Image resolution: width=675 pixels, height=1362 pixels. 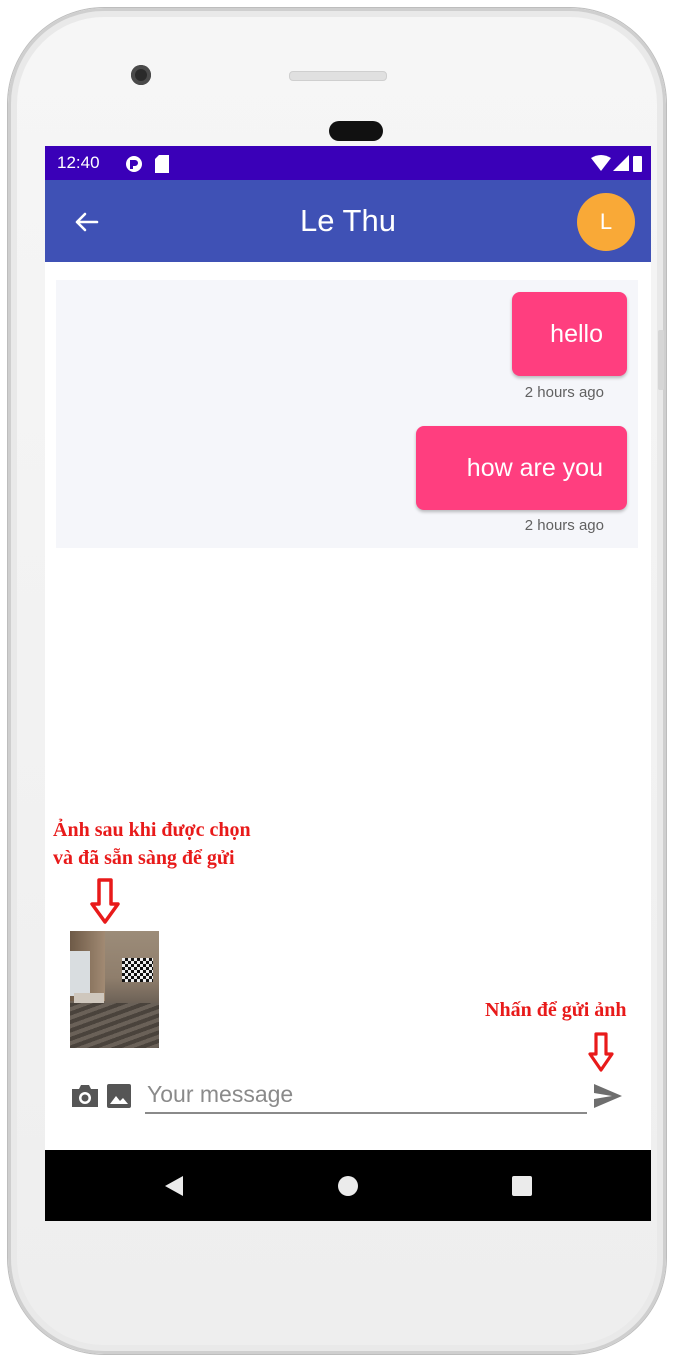 I want to click on front-camera, so click(x=141, y=75).